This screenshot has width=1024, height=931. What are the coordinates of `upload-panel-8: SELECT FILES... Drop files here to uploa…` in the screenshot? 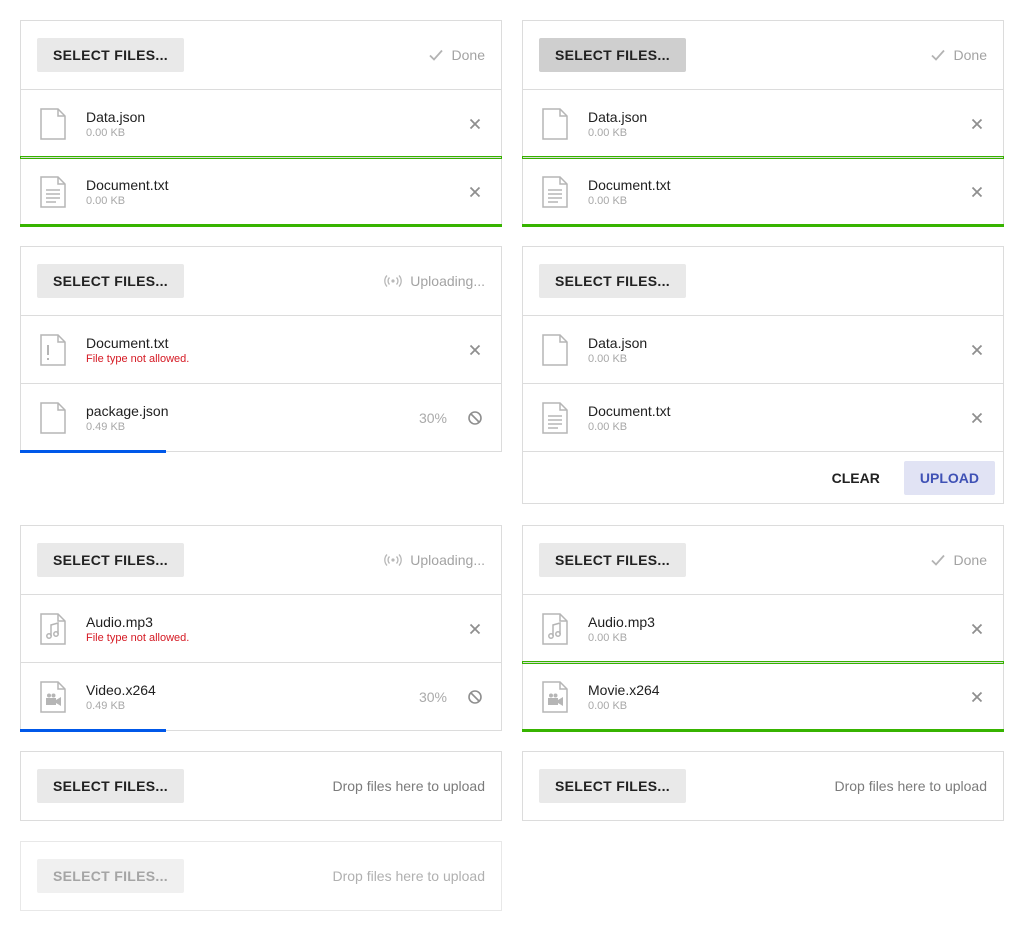 It's located at (763, 786).